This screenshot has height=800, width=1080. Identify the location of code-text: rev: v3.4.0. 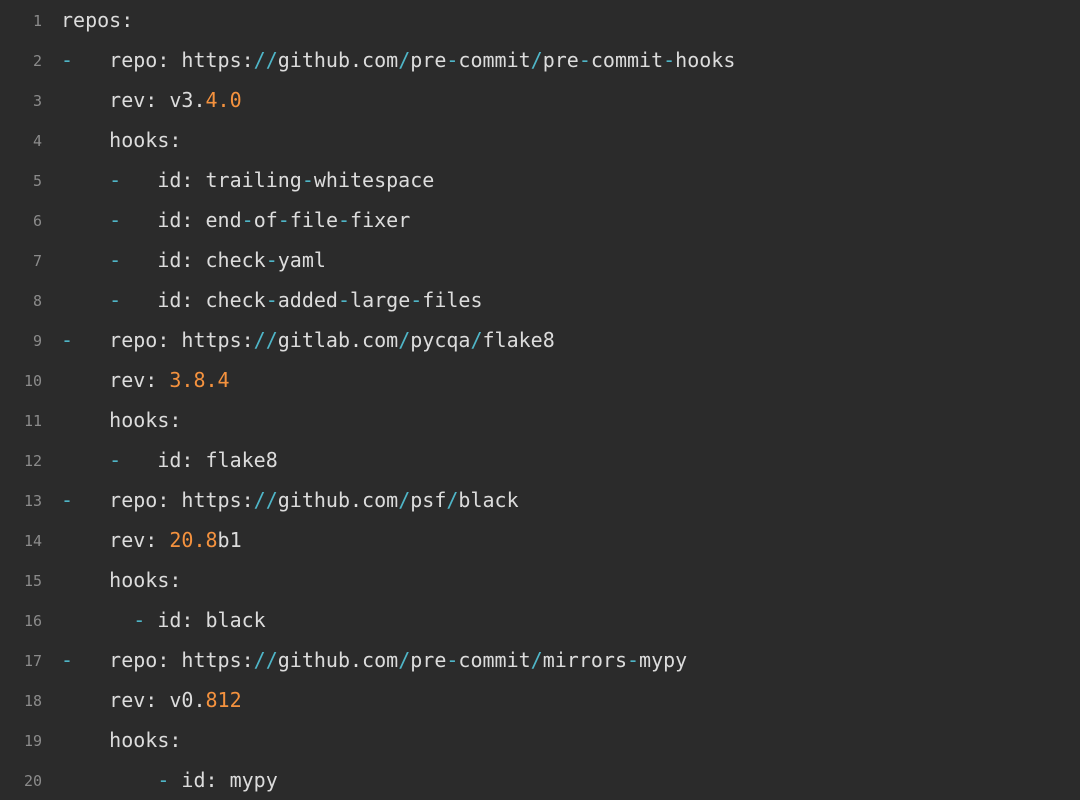
(151, 100).